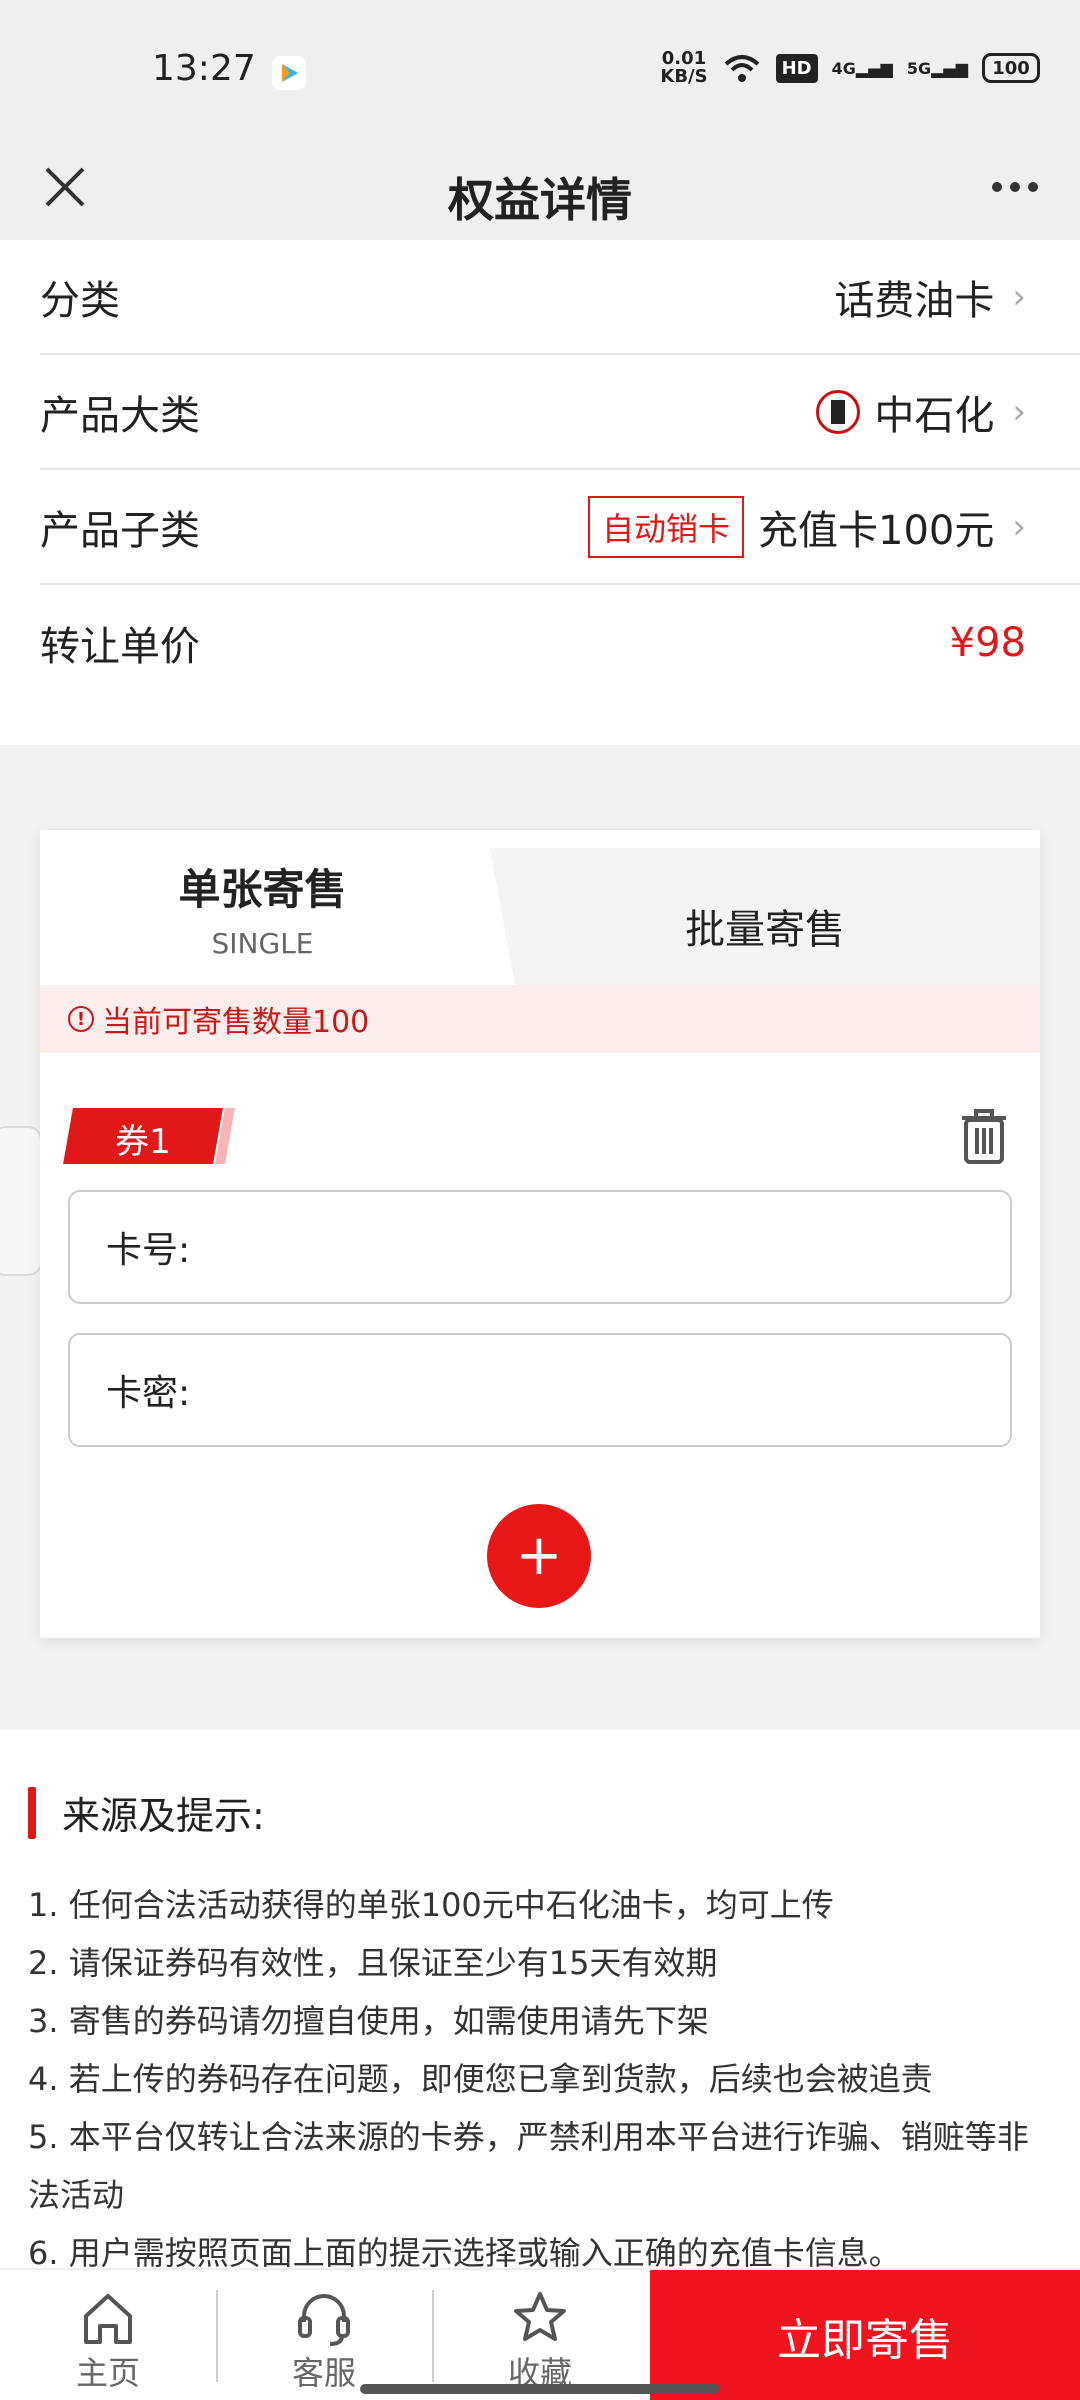  I want to click on tab-single-label: 单张寄售, so click(262, 889).